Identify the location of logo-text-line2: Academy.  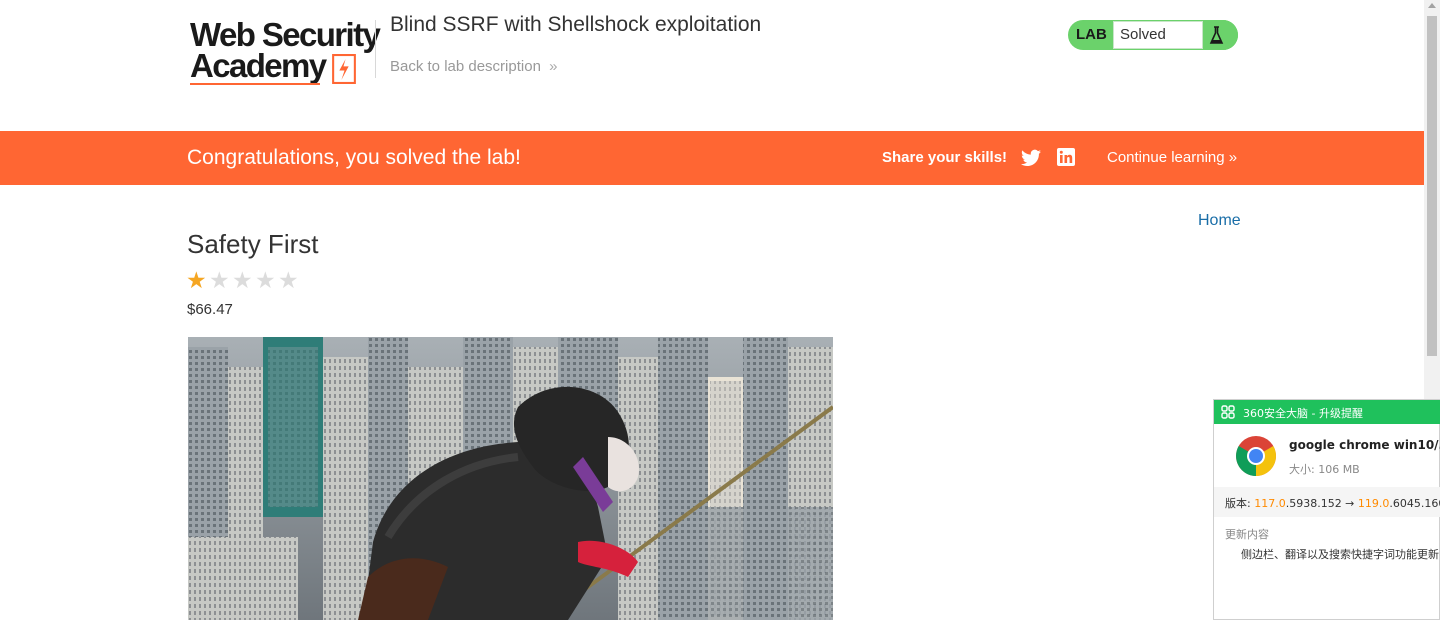
(258, 65).